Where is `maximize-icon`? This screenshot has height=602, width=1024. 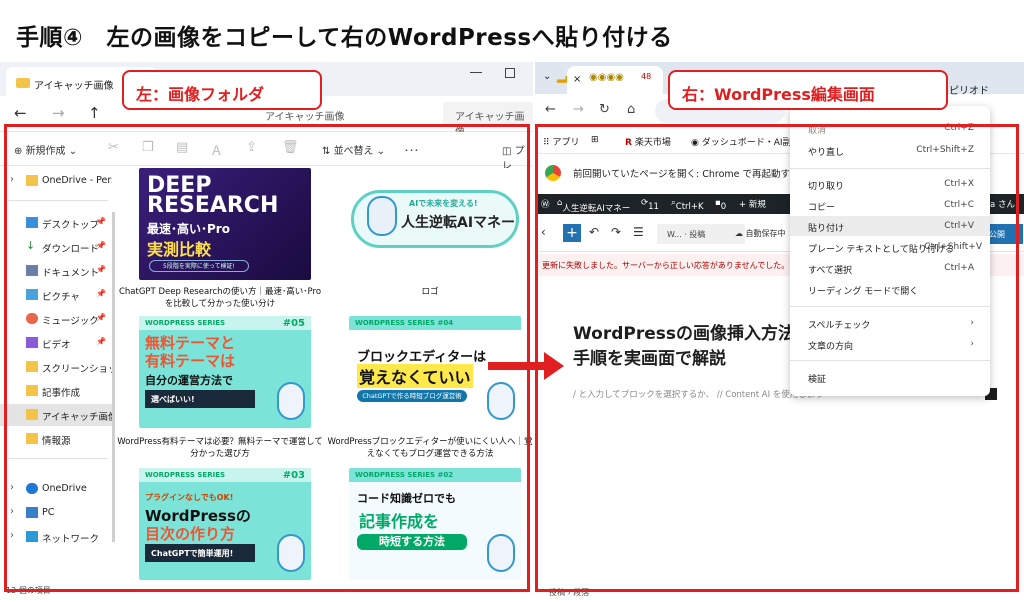 maximize-icon is located at coordinates (510, 73).